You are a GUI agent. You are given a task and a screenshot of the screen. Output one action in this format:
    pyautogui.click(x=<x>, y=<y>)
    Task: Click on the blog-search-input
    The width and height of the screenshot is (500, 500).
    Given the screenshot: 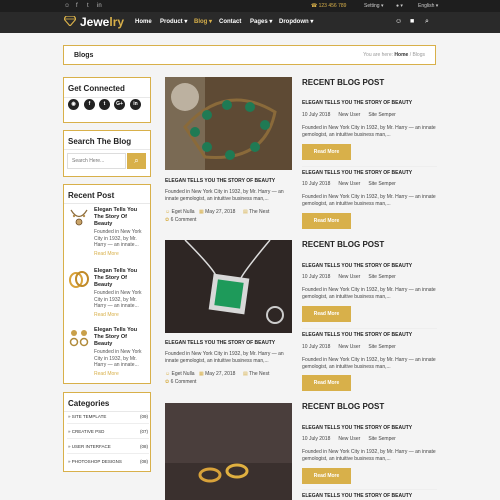 What is the action you would take?
    pyautogui.click(x=96, y=161)
    